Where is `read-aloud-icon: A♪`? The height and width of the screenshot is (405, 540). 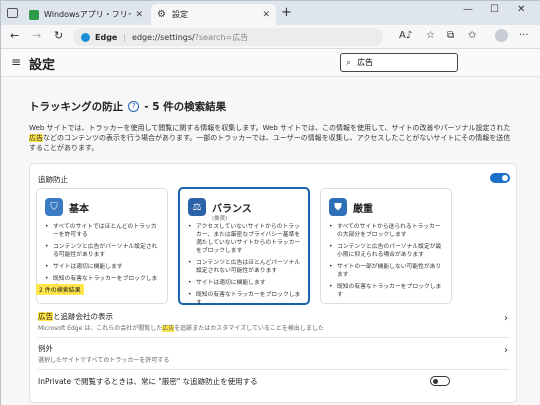
read-aloud-icon: A♪ is located at coordinates (405, 35).